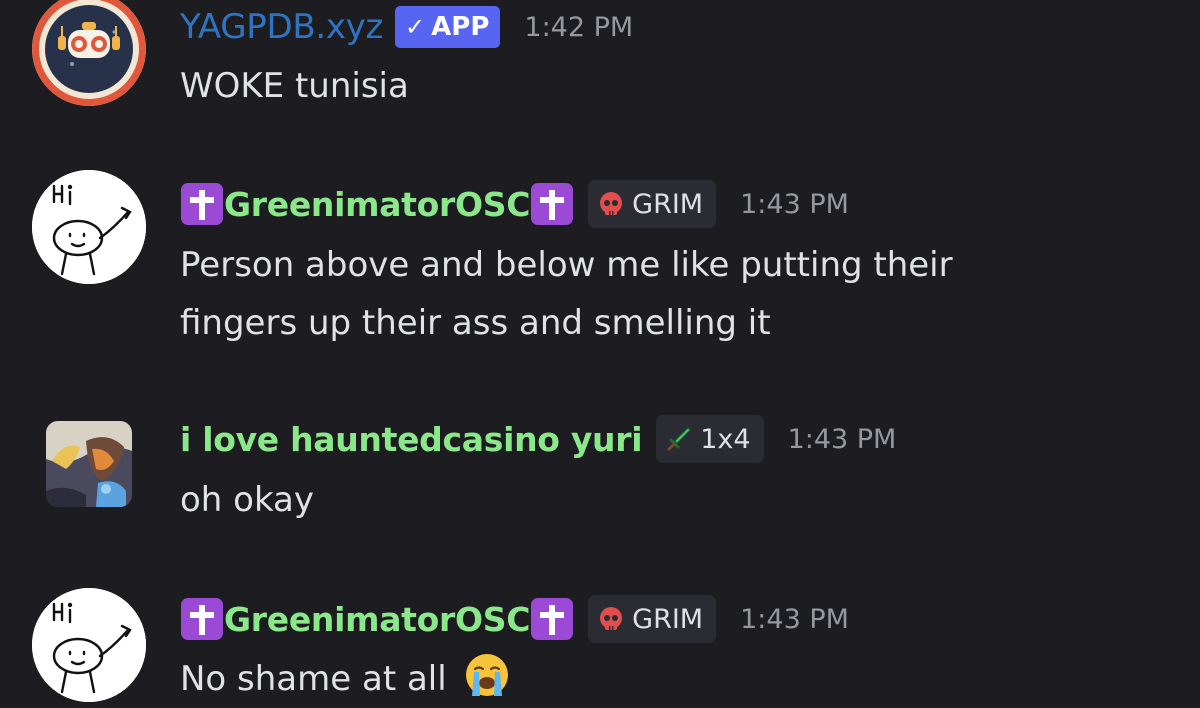  Describe the element at coordinates (578, 27) in the screenshot. I see `timestamp: 1:42 PM` at that location.